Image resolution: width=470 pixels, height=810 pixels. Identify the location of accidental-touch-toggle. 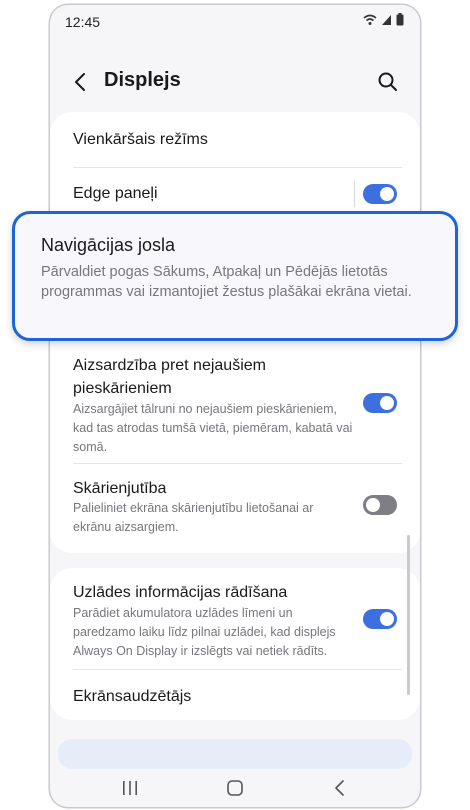
(380, 403).